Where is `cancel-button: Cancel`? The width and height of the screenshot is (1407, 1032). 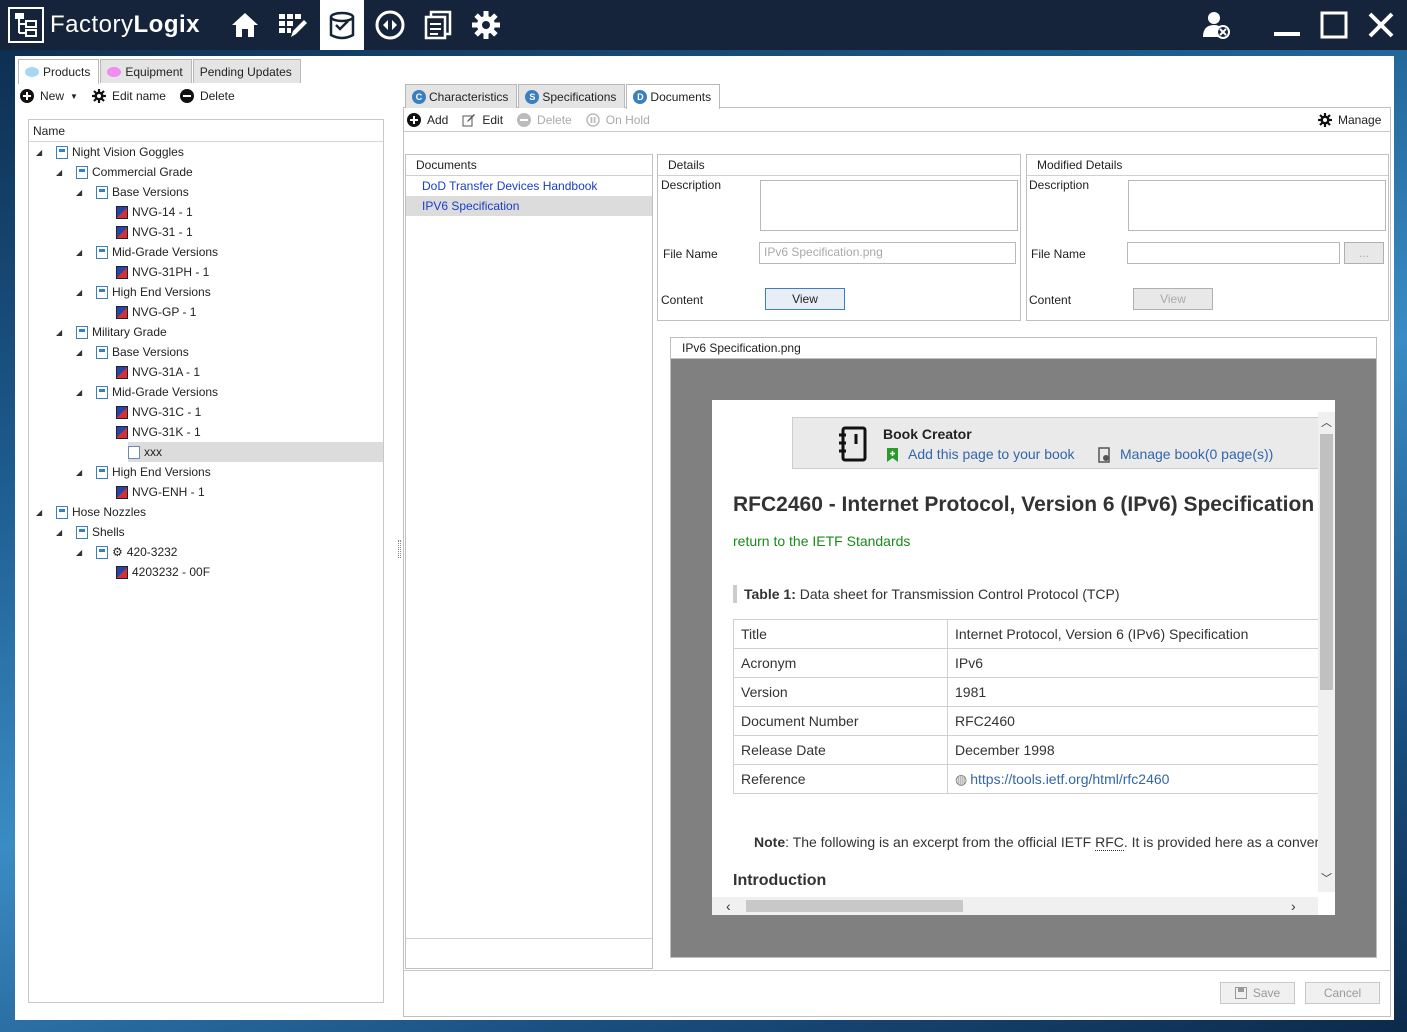
cancel-button: Cancel is located at coordinates (1342, 993).